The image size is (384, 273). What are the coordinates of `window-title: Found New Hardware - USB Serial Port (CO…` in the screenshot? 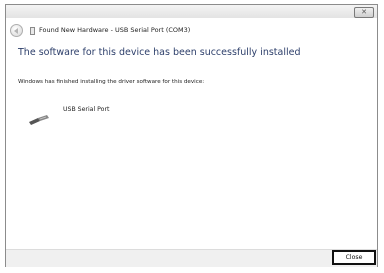 It's located at (115, 30).